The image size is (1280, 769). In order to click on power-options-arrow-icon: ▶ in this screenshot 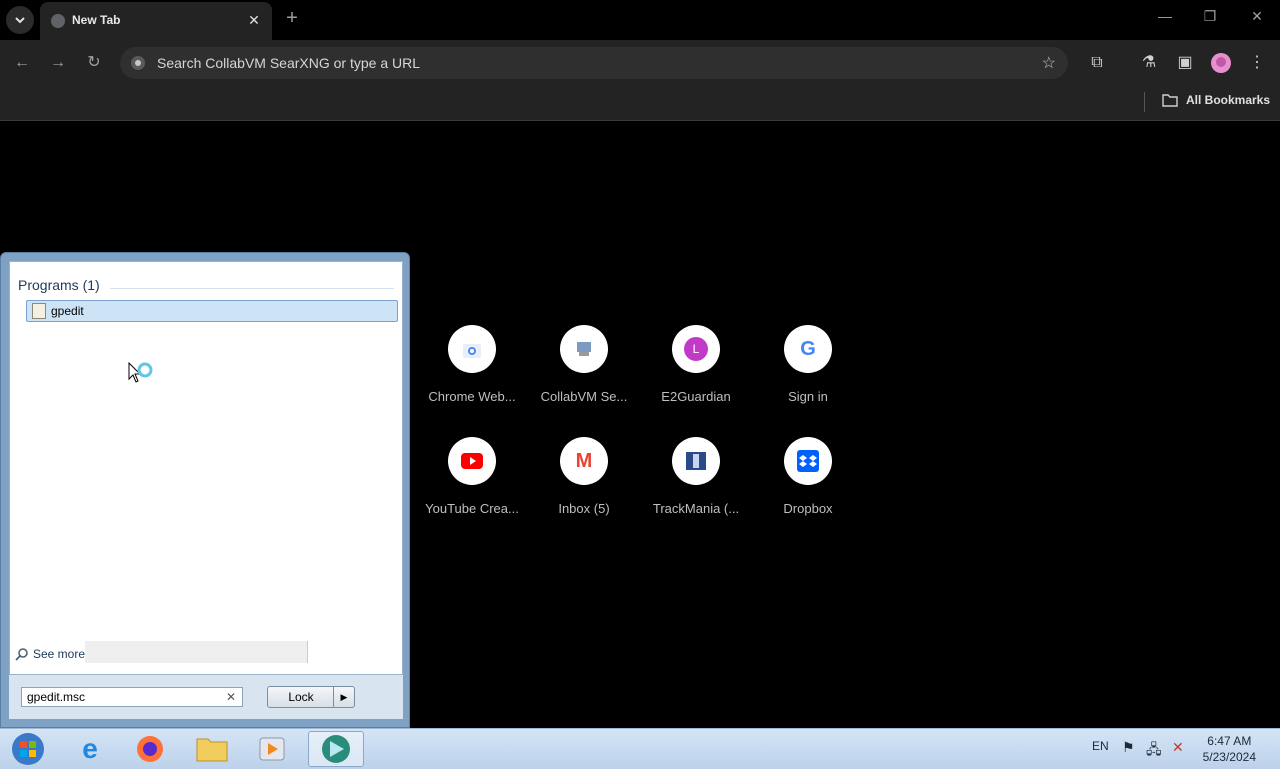, I will do `click(343, 697)`.